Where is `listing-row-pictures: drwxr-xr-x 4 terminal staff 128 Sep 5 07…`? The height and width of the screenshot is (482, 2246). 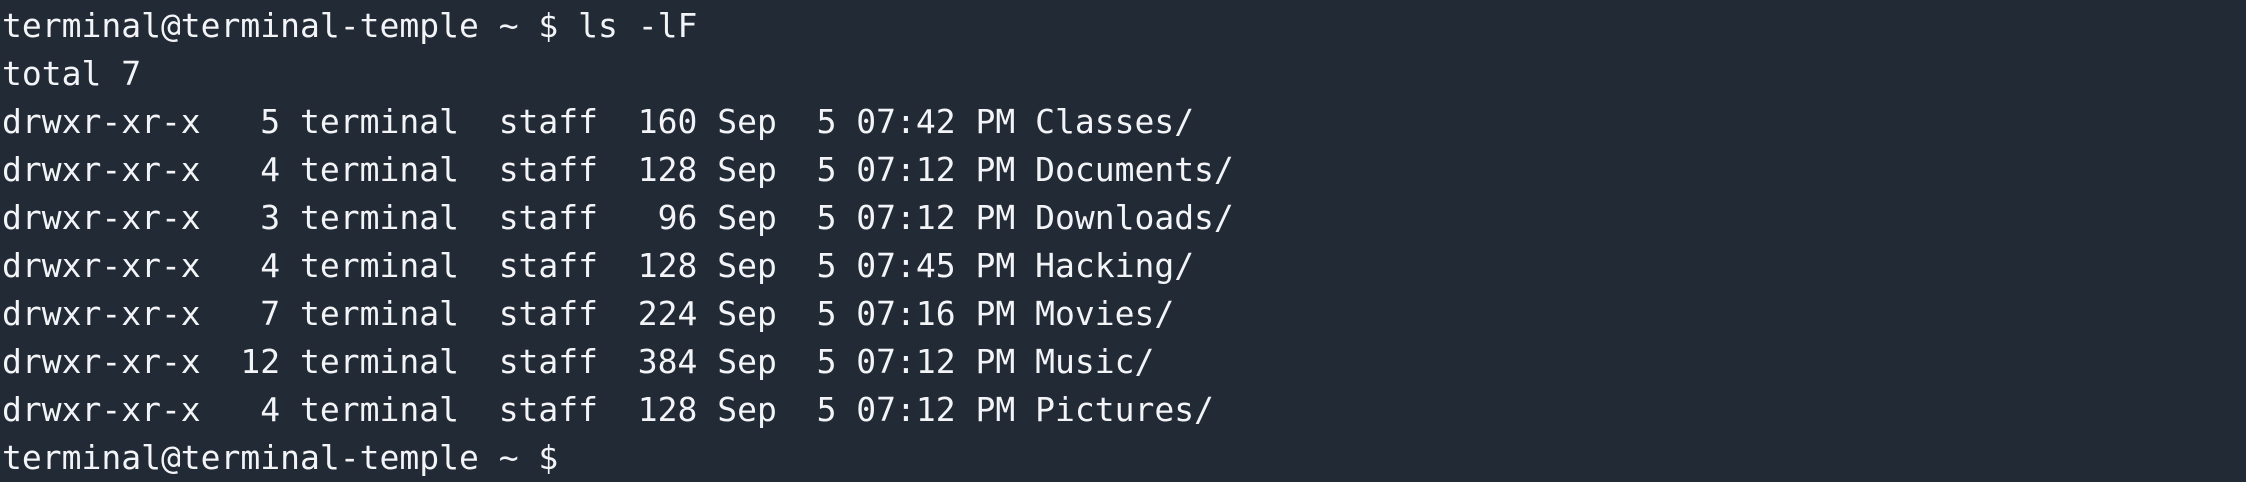
listing-row-pictures: drwxr-xr-x 4 terminal staff 128 Sep 5 07… is located at coordinates (608, 409).